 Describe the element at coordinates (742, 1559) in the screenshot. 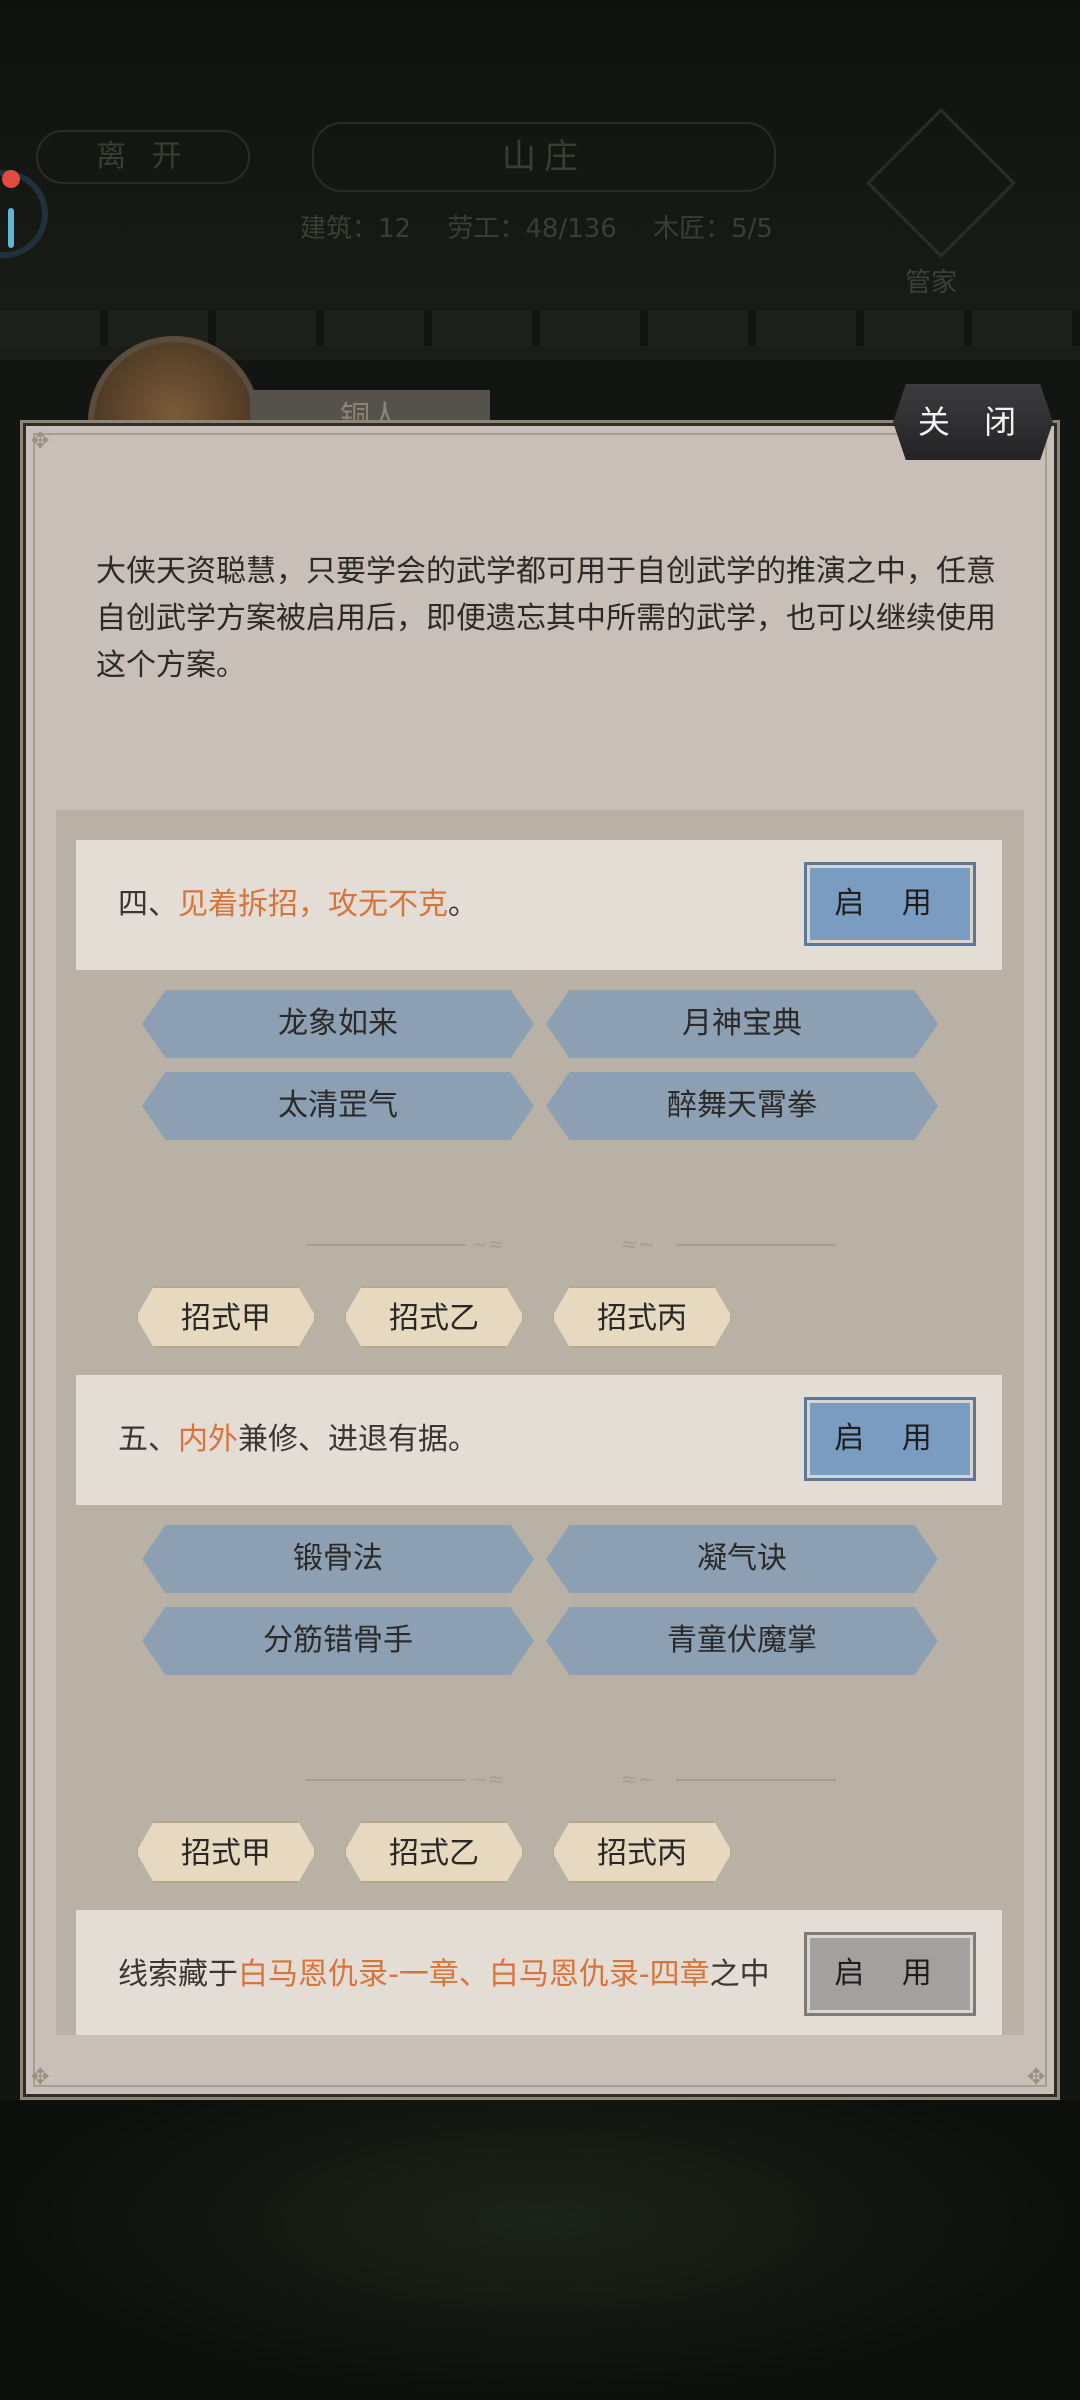

I see `skill-tag: 凝气诀` at that location.